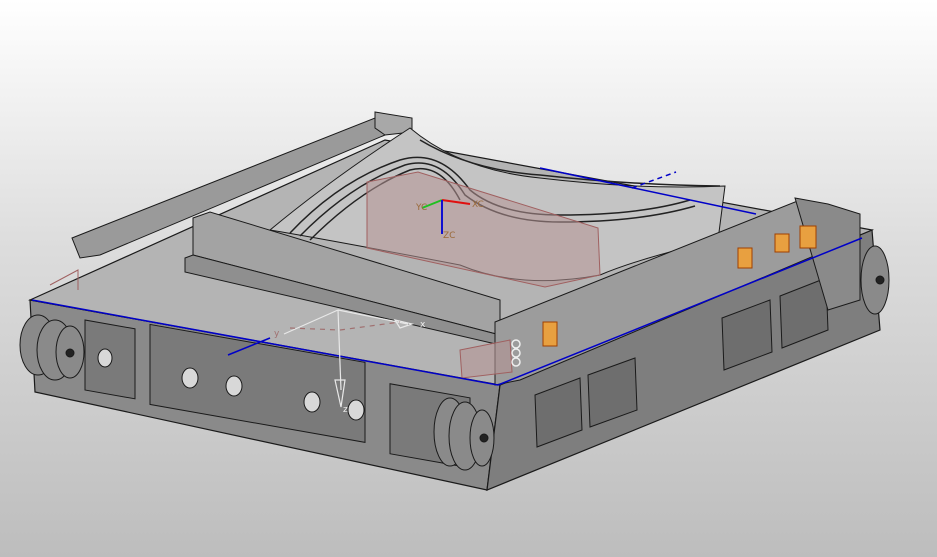 The image size is (937, 557). What do you see at coordinates (449, 236) in the screenshot?
I see `wcs-z-label: ZC` at bounding box center [449, 236].